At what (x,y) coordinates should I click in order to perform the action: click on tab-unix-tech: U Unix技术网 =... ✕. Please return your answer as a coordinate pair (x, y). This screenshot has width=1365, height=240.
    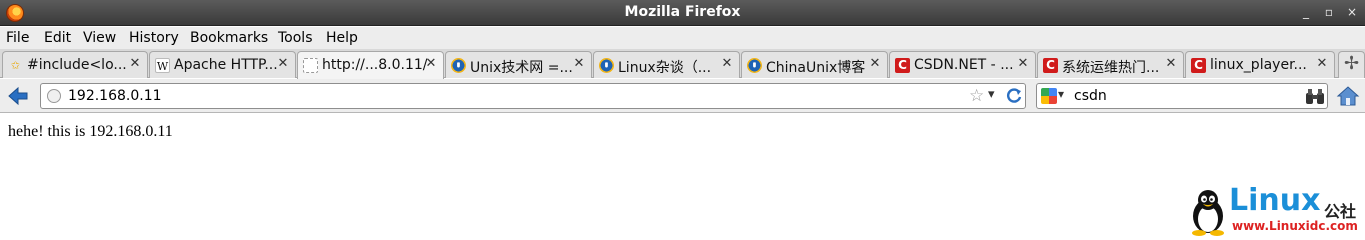
    Looking at the image, I should click on (518, 64).